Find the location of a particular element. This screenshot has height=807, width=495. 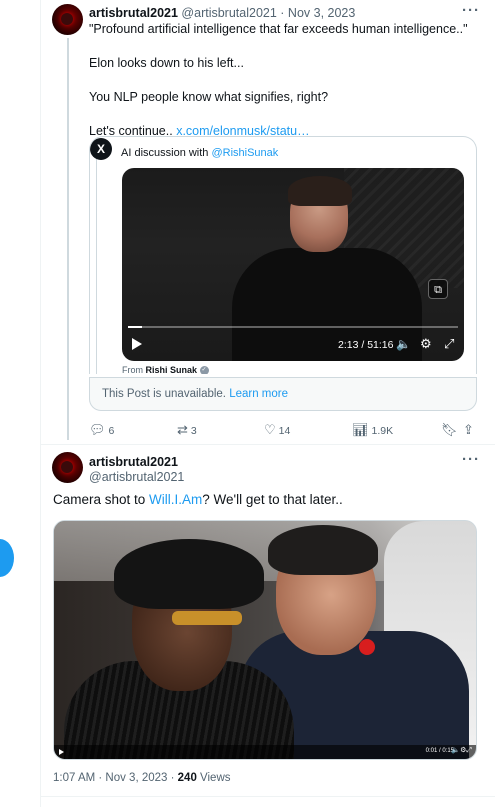

x-logo-icon: X is located at coordinates (101, 149).